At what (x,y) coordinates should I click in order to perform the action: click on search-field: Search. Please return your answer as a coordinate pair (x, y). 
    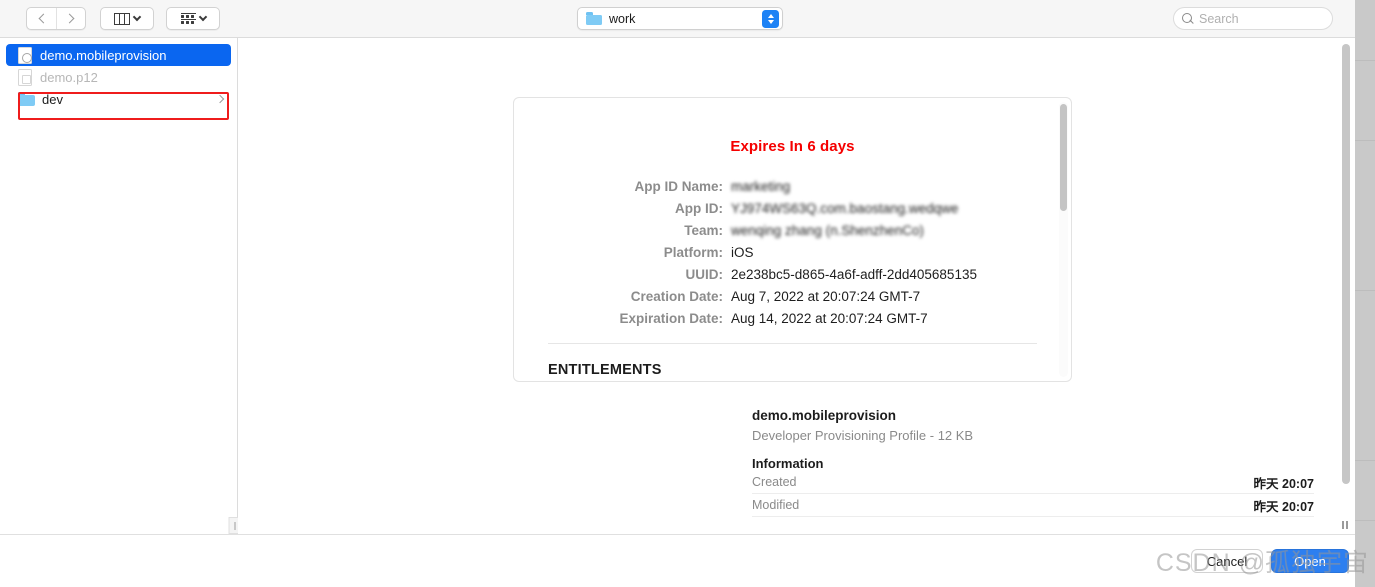
    Looking at the image, I should click on (1253, 18).